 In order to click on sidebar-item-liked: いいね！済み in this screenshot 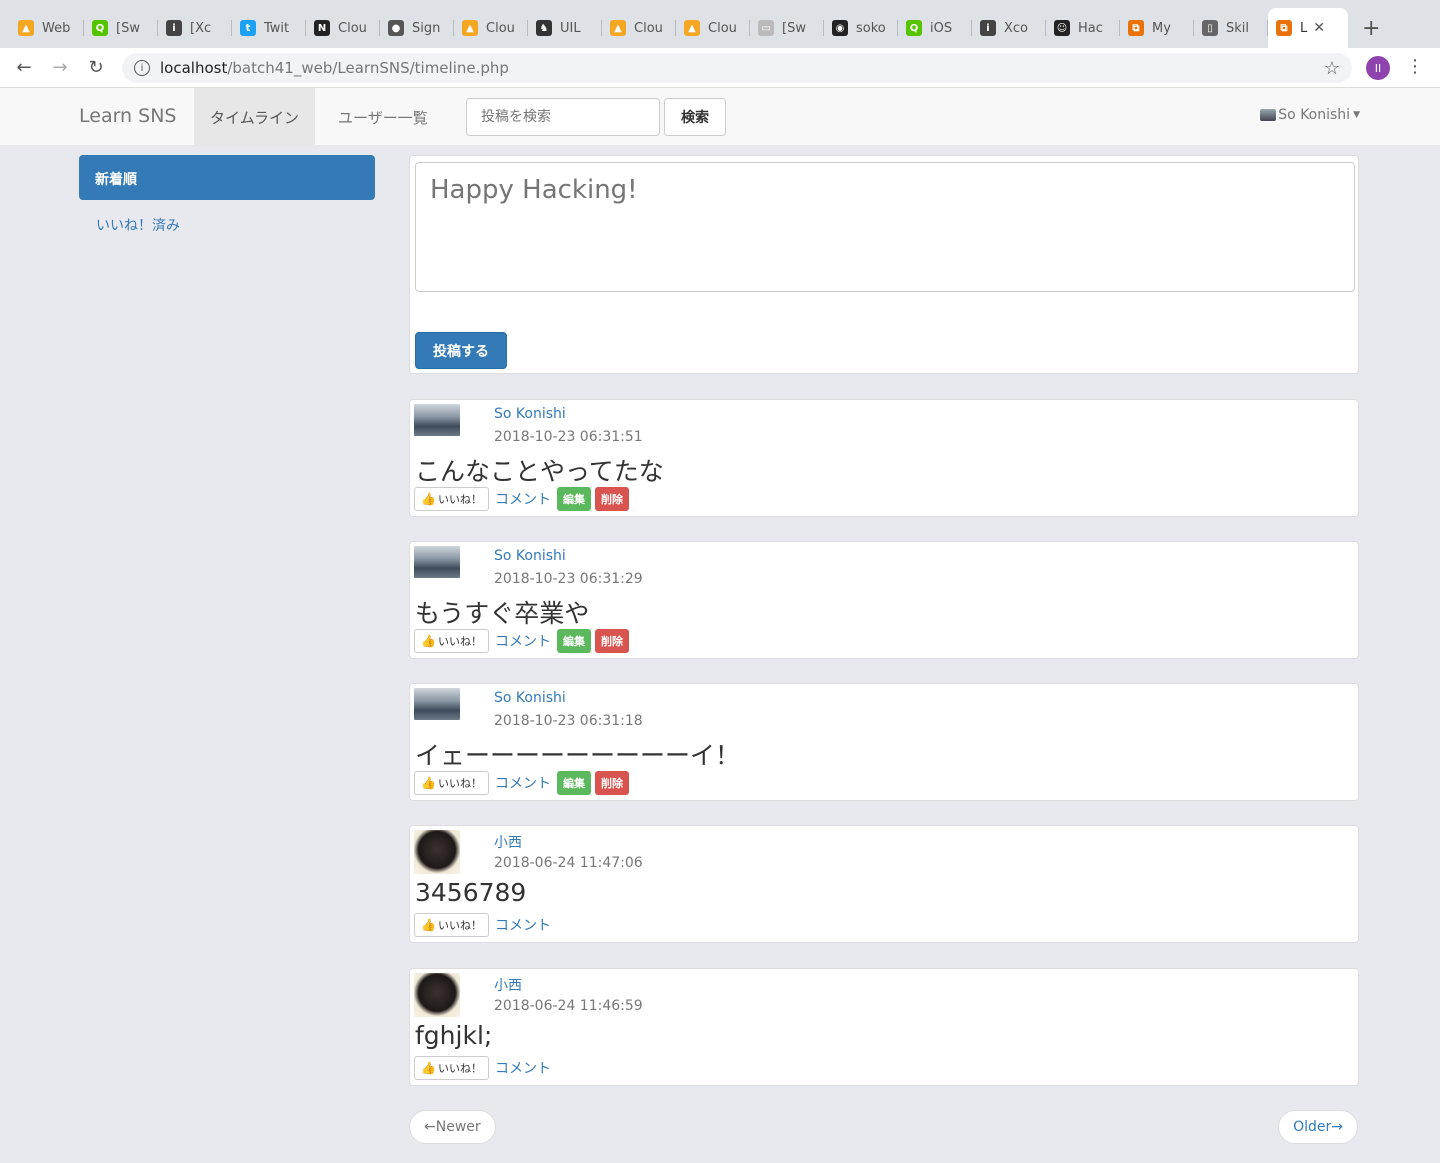, I will do `click(138, 225)`.